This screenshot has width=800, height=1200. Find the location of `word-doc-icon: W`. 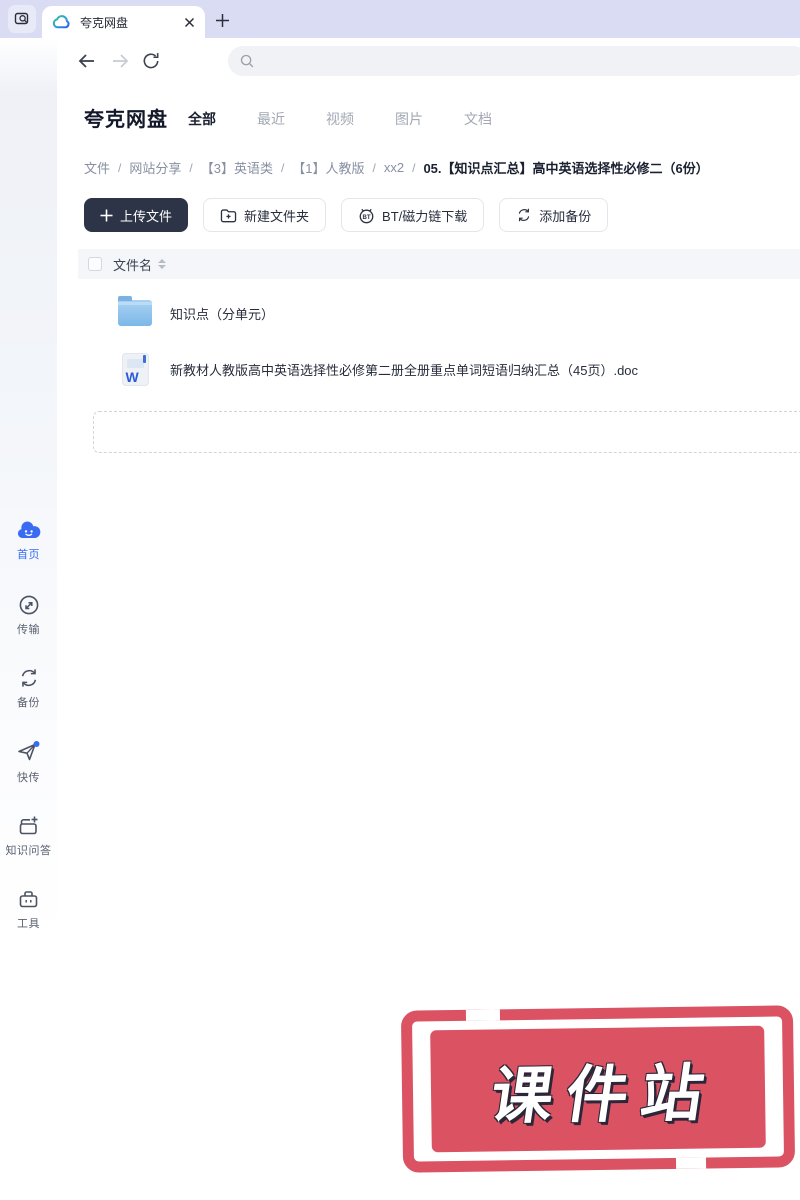

word-doc-icon: W is located at coordinates (135, 369).